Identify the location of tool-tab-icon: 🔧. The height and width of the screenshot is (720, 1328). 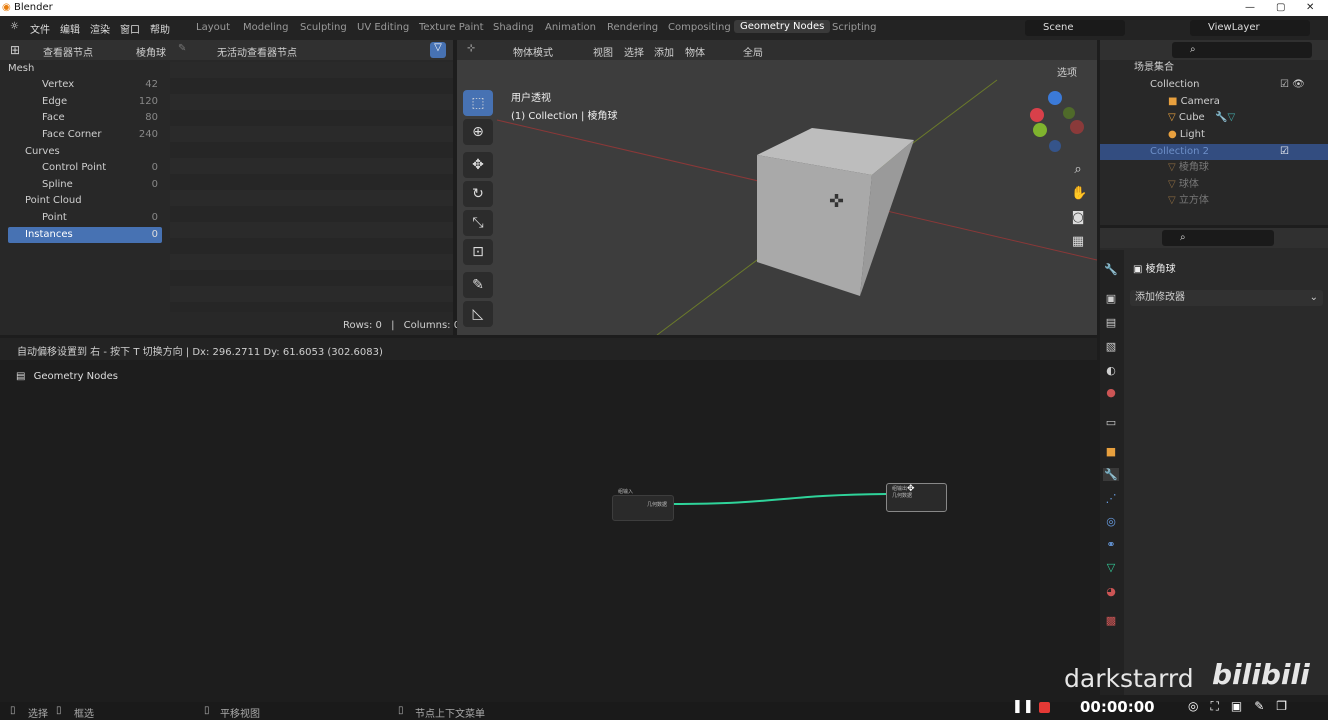
(1111, 269).